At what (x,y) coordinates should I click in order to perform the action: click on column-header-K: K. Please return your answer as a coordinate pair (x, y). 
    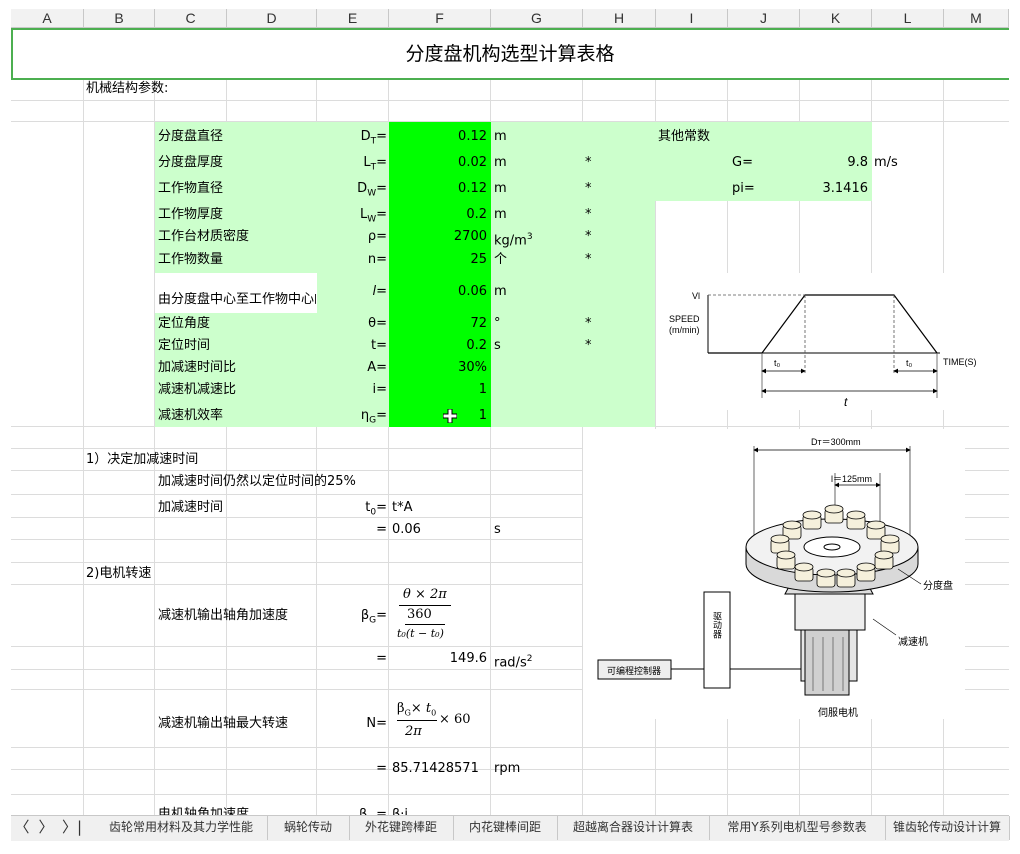
    Looking at the image, I should click on (836, 18).